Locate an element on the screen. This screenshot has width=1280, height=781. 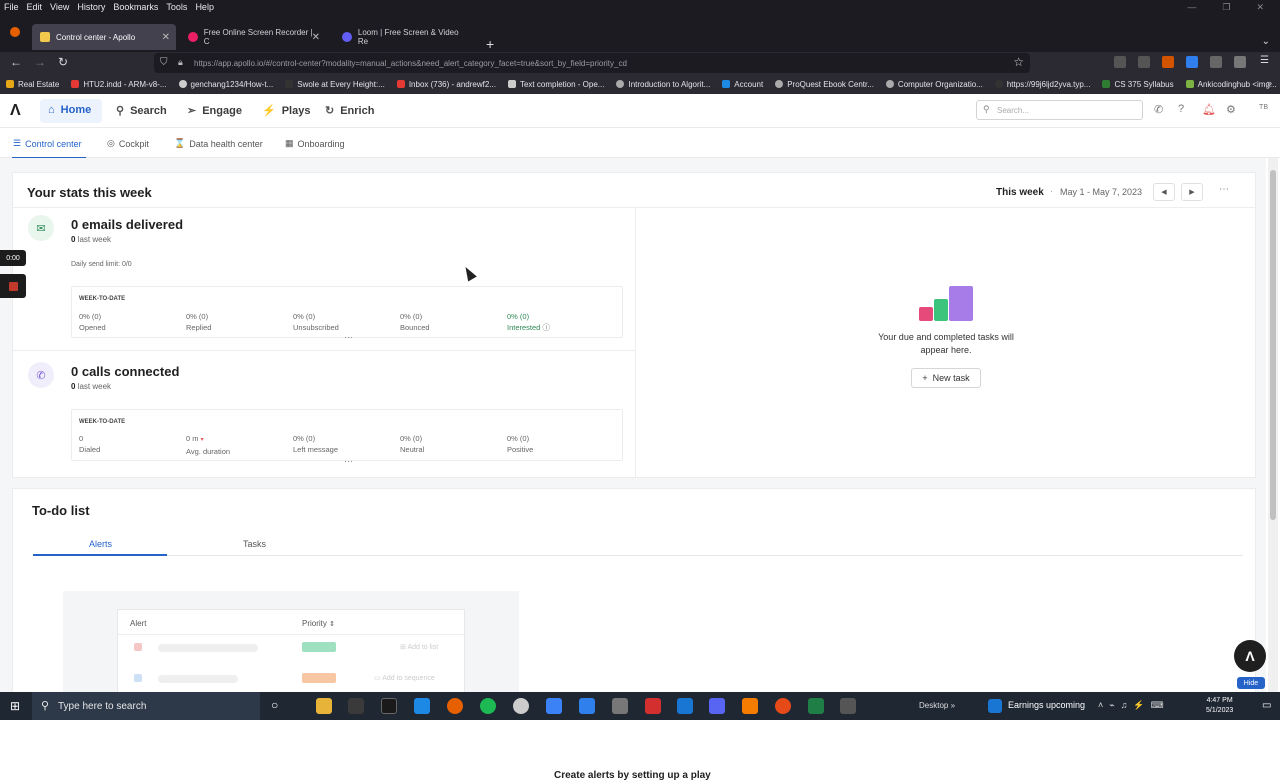
menu-bookmarks: Bookmarks is located at coordinates (135, 7).